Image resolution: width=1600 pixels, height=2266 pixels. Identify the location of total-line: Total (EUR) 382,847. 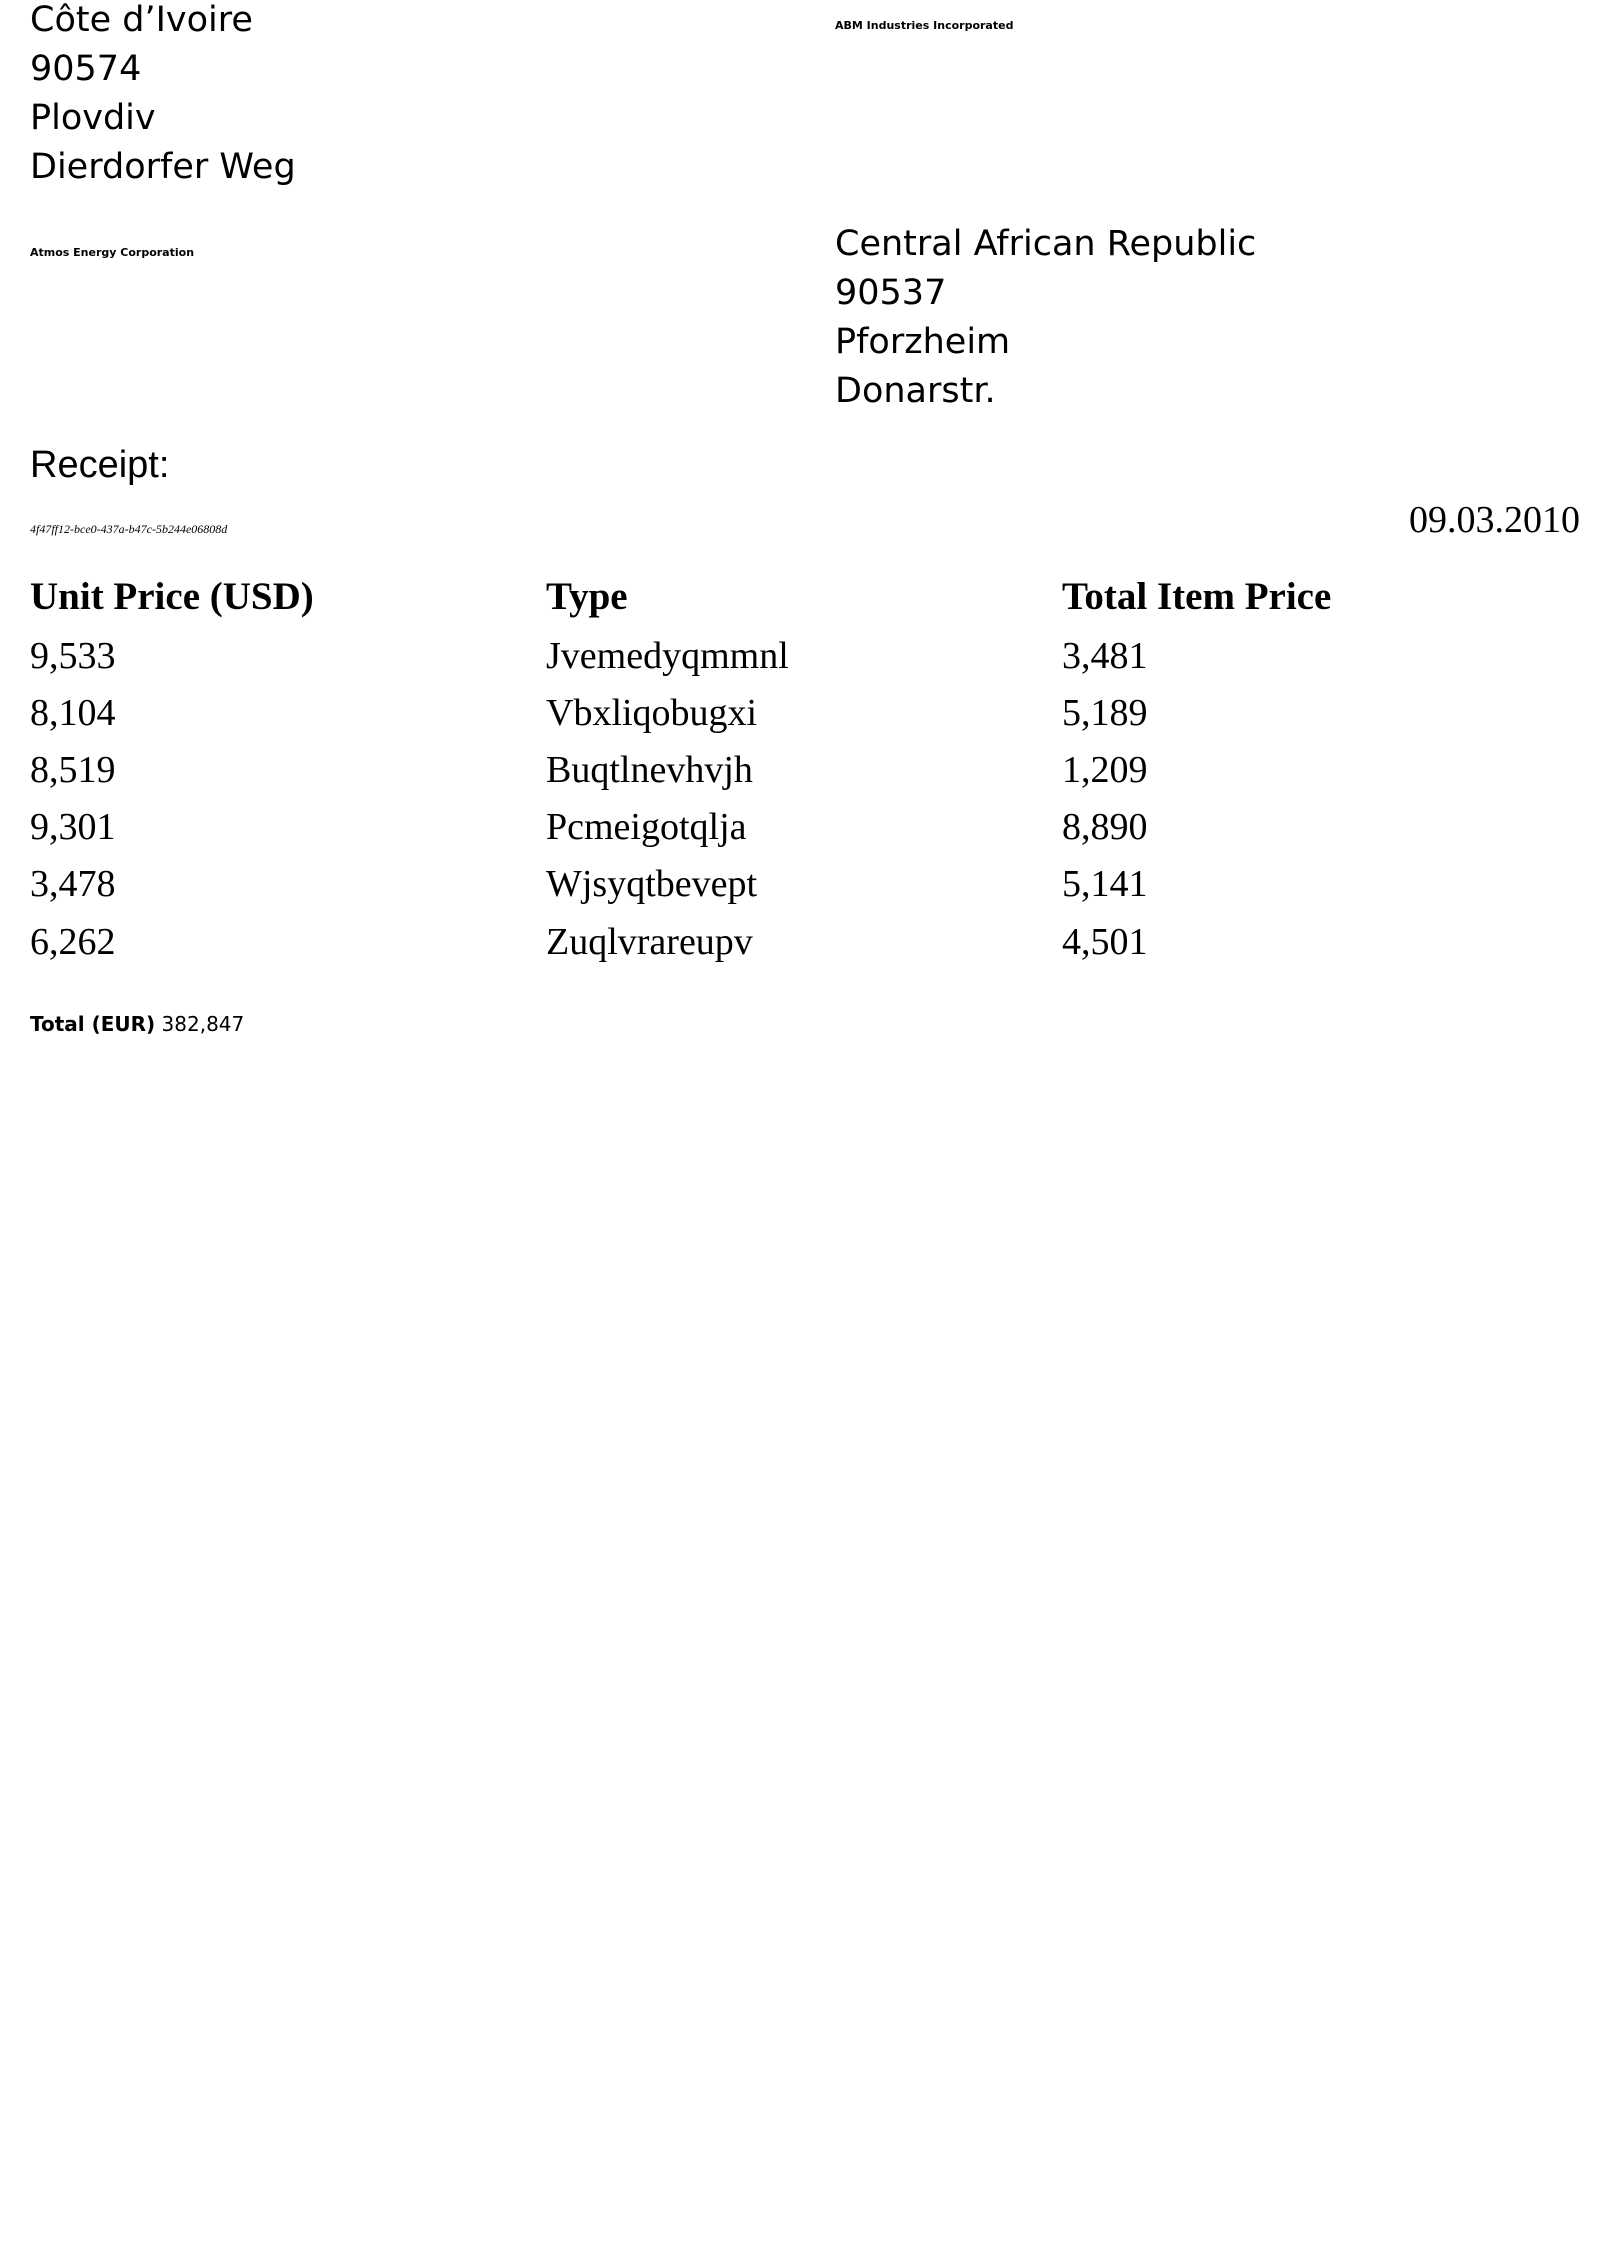
(137, 1024).